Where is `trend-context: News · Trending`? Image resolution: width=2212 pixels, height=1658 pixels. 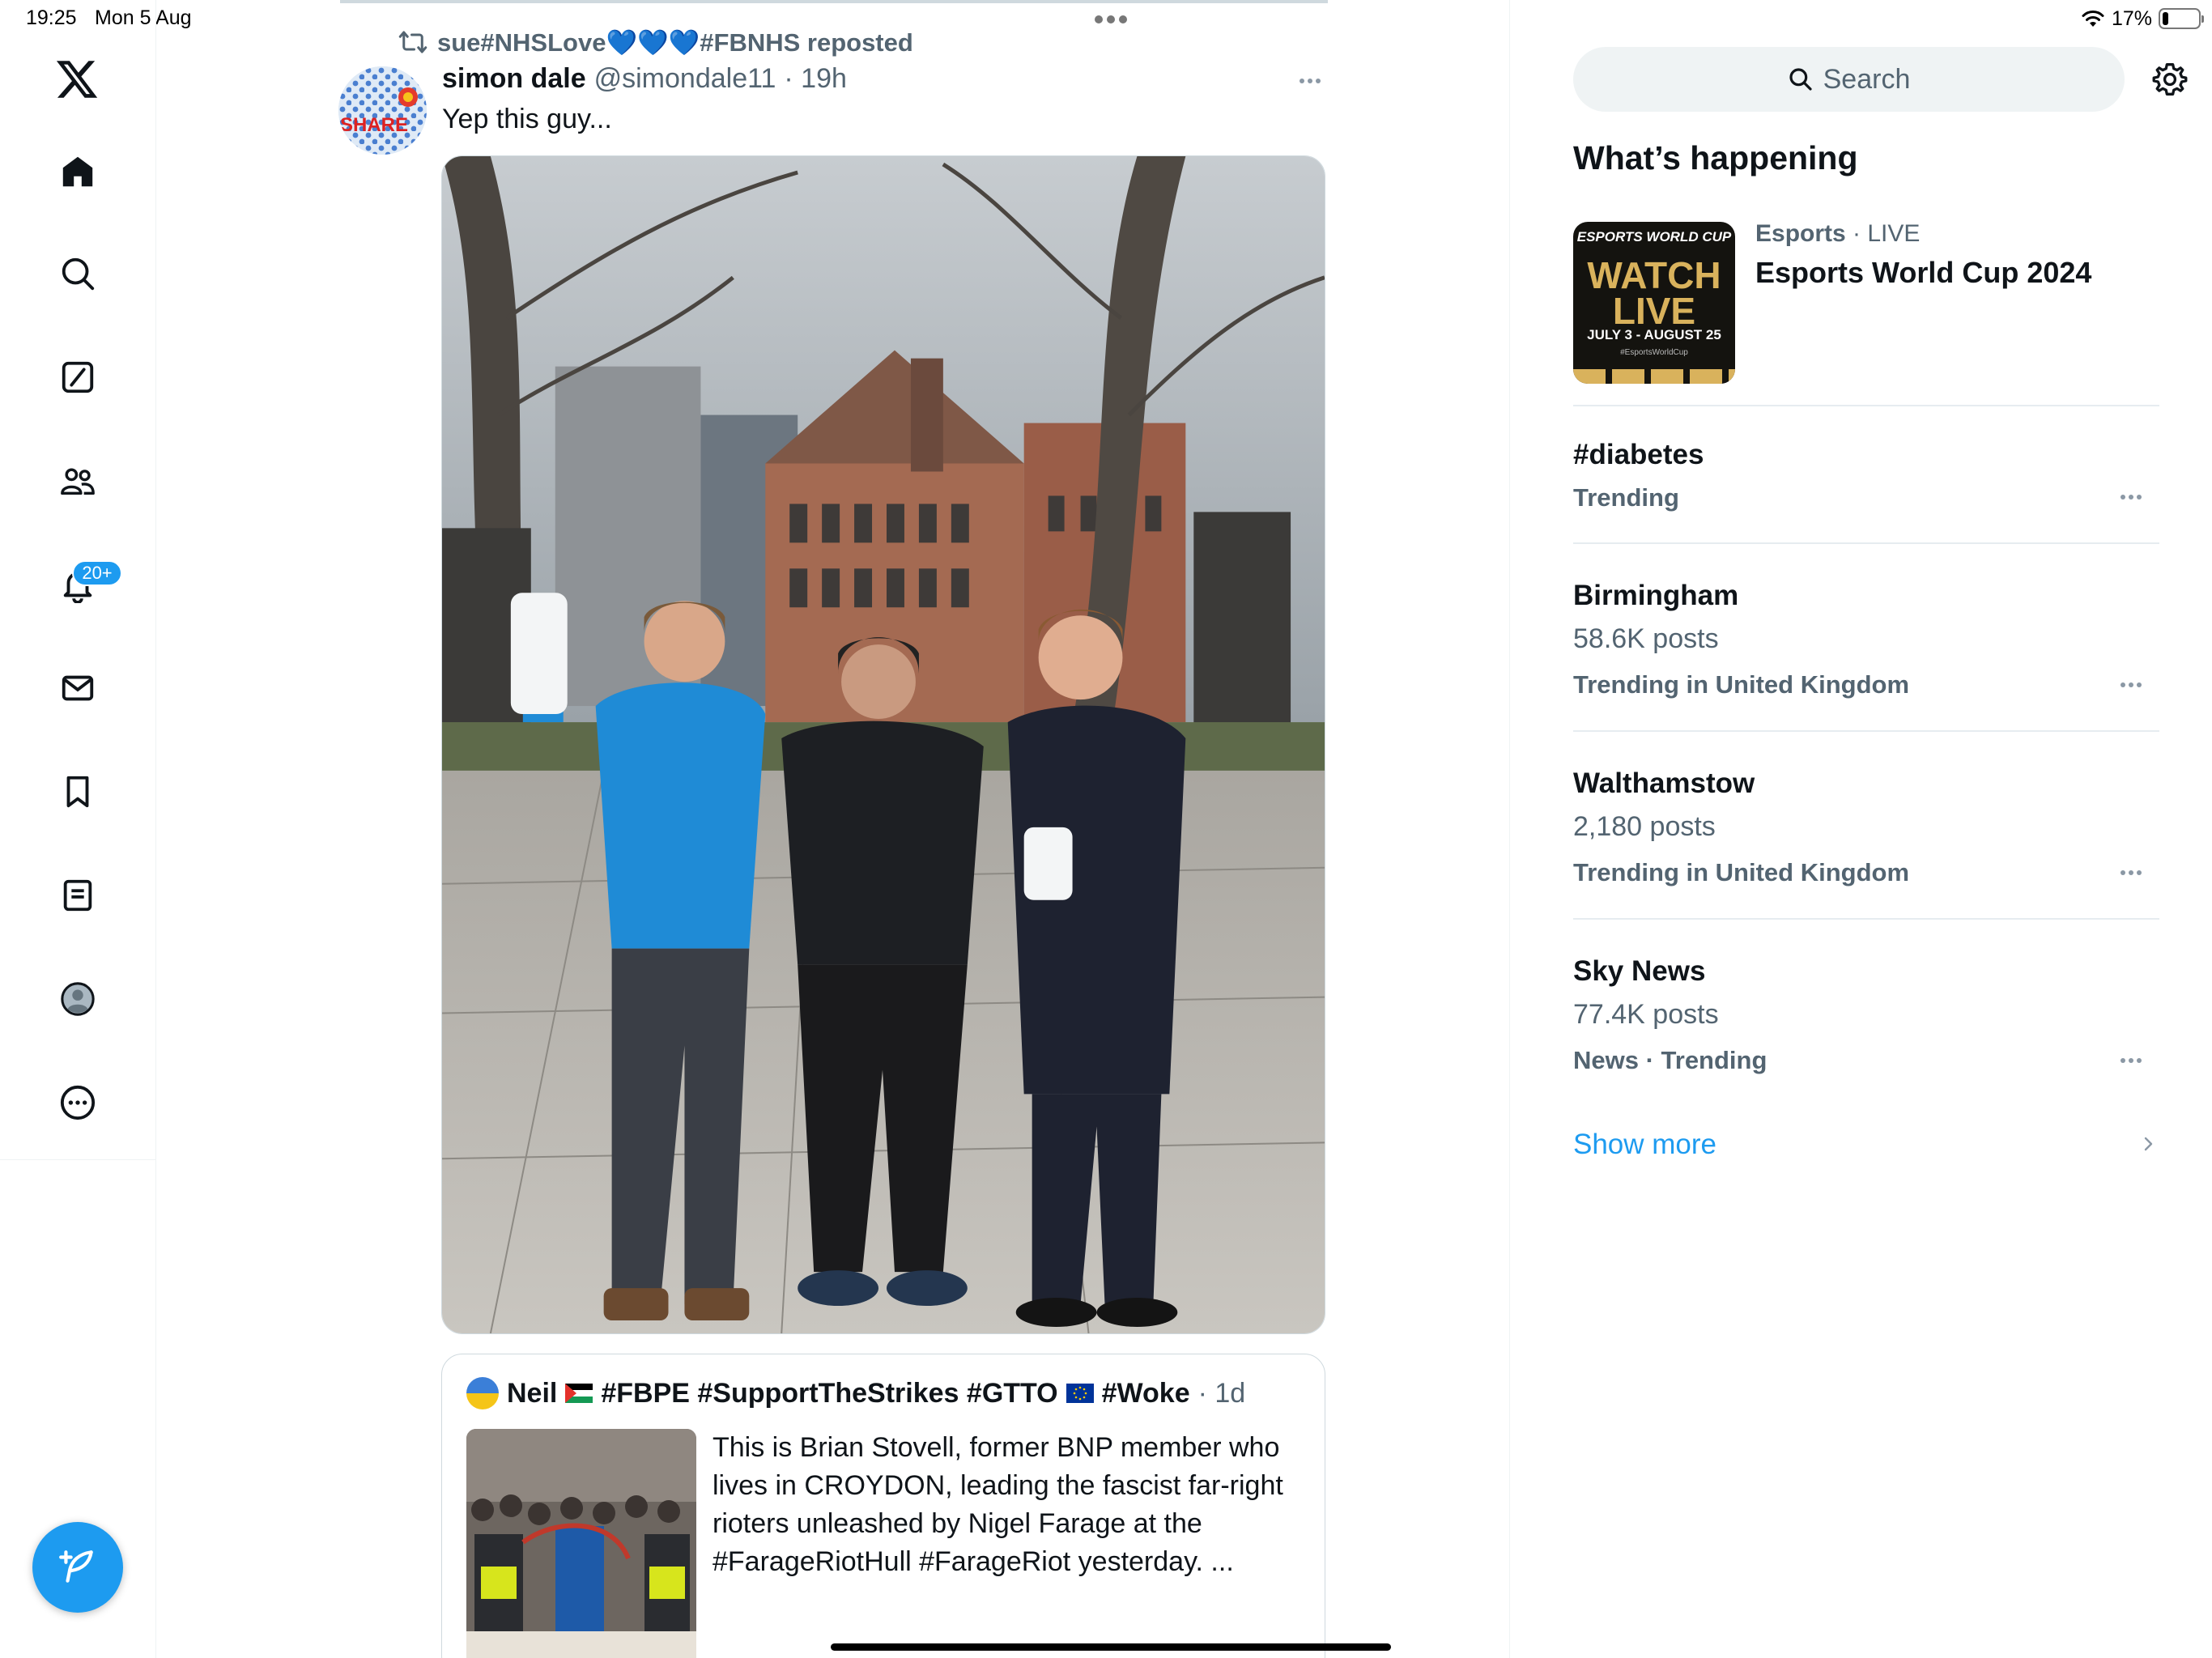
trend-context: News · Trending is located at coordinates (1670, 1060).